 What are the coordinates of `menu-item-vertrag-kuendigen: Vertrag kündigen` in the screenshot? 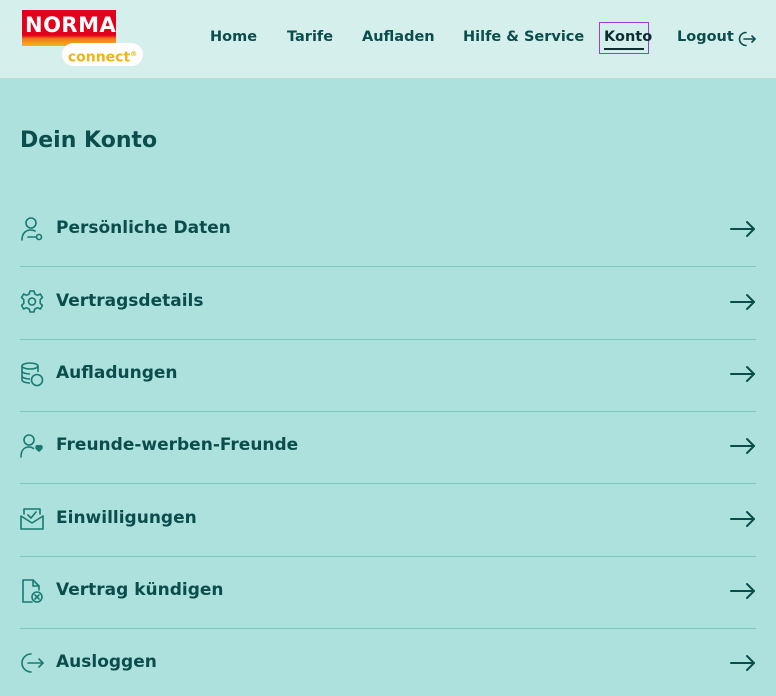 It's located at (388, 592).